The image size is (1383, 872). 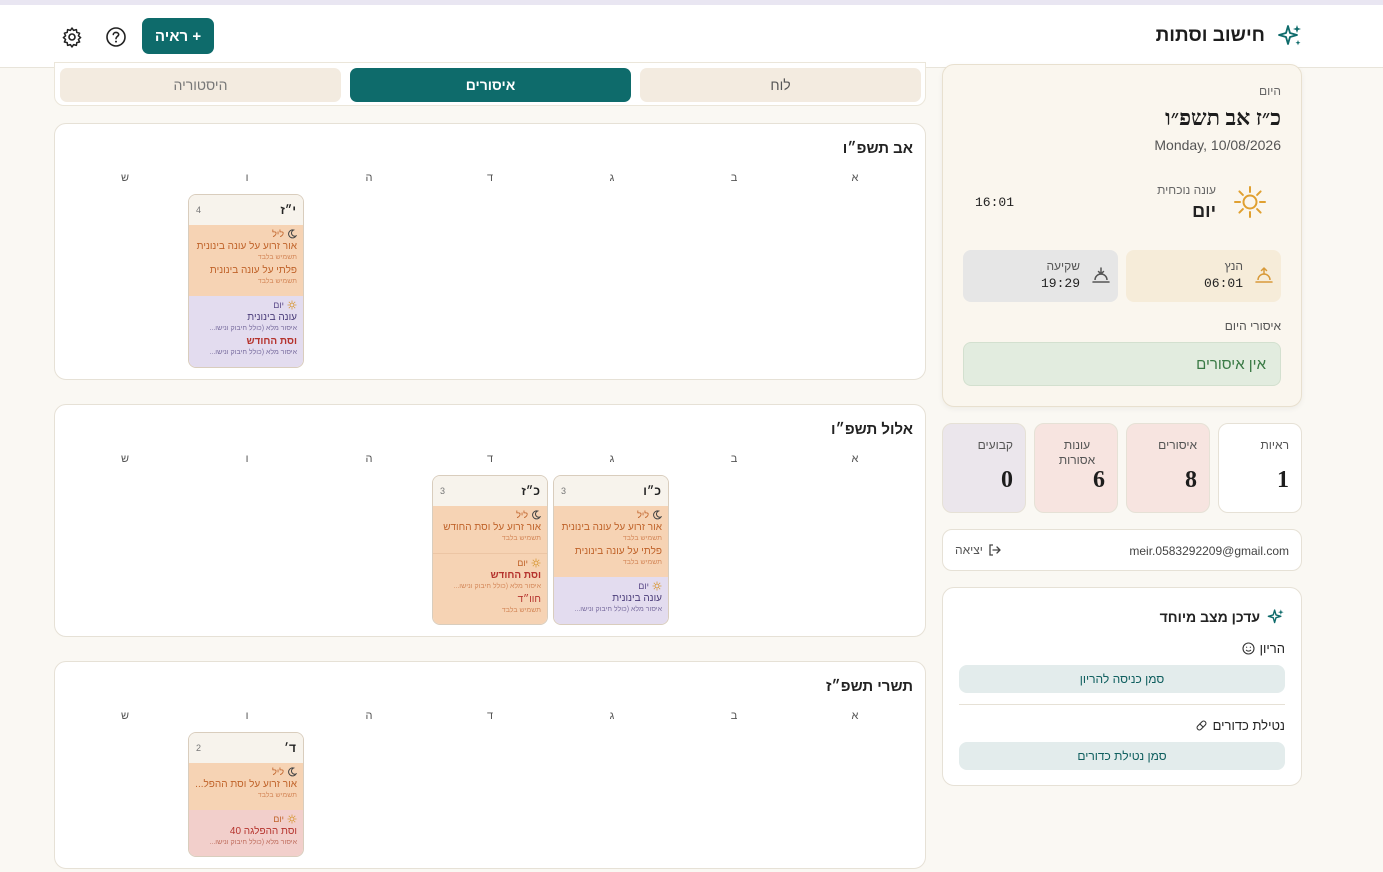 I want to click on pregnancy-label: הריון, so click(x=1263, y=648).